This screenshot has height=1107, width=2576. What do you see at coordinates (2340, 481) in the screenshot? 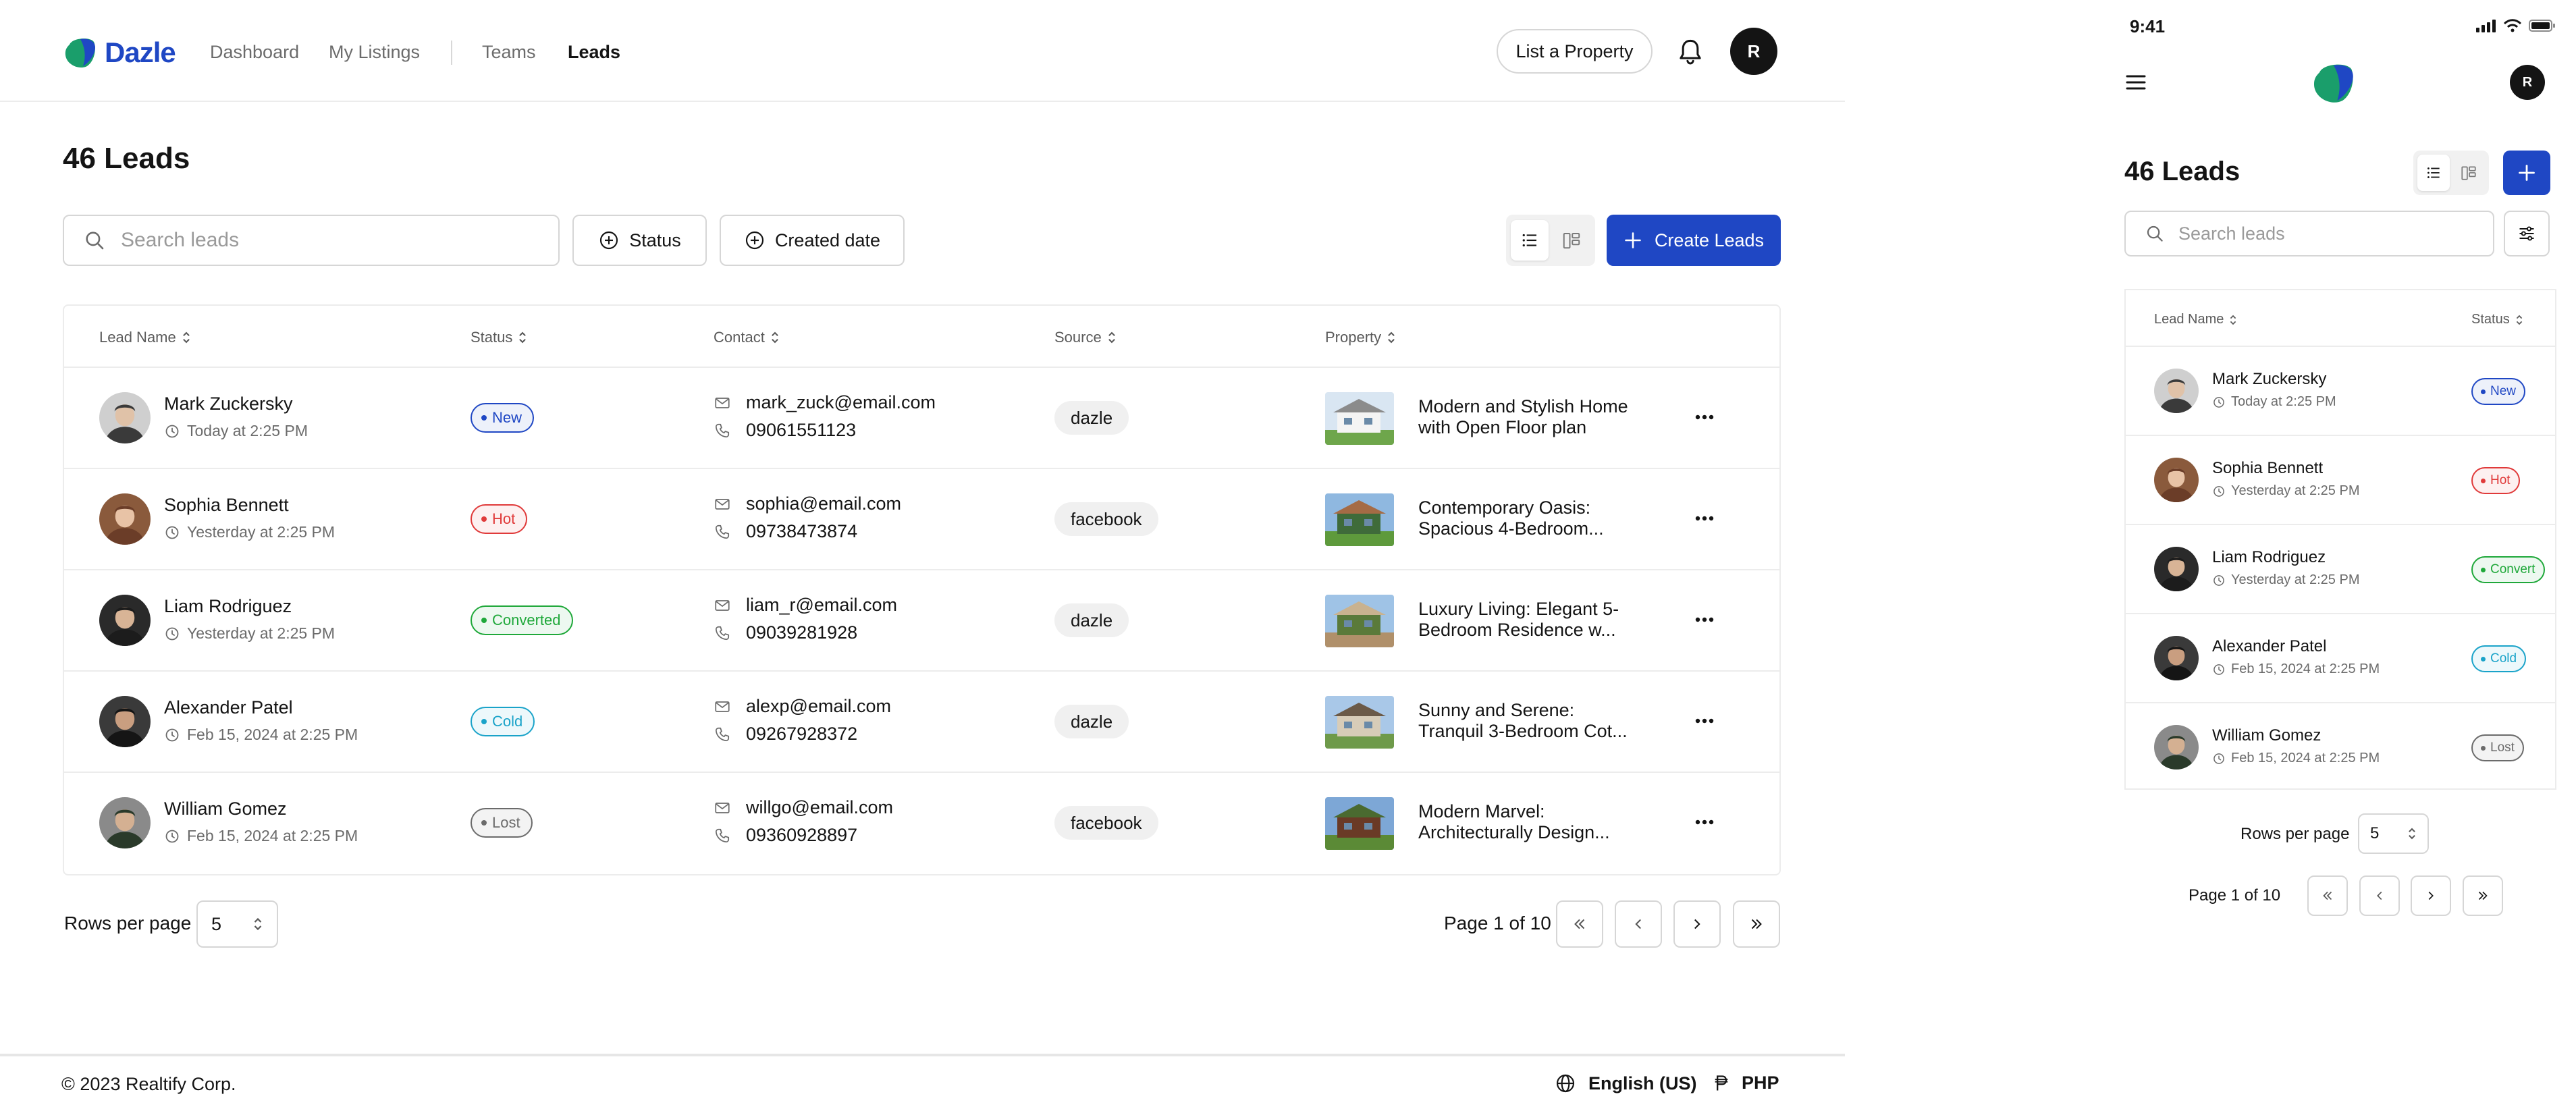
I see `table-row: Sophia Bennett Yesterday at 2:25 PM Hot` at bounding box center [2340, 481].